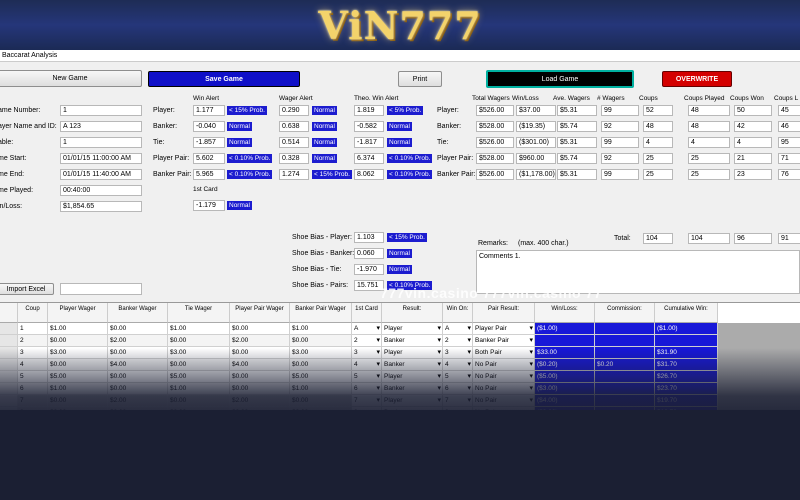 The height and width of the screenshot is (500, 800). Describe the element at coordinates (294, 174) in the screenshot. I see `wager-alert-value: 1.274` at that location.